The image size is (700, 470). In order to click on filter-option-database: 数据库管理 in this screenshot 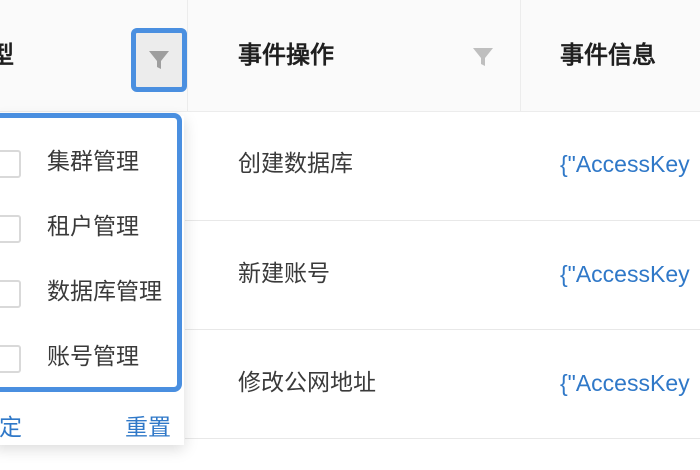, I will do `click(91, 293)`.